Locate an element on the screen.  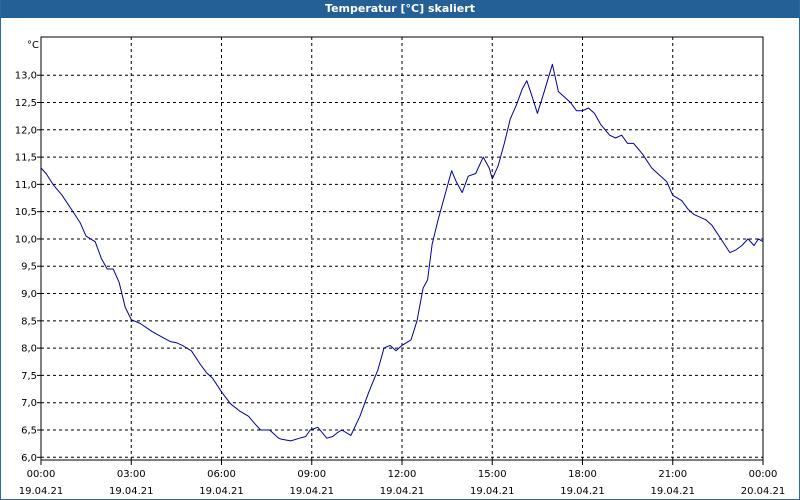
y-tick-label: 12,0 is located at coordinates (26, 130).